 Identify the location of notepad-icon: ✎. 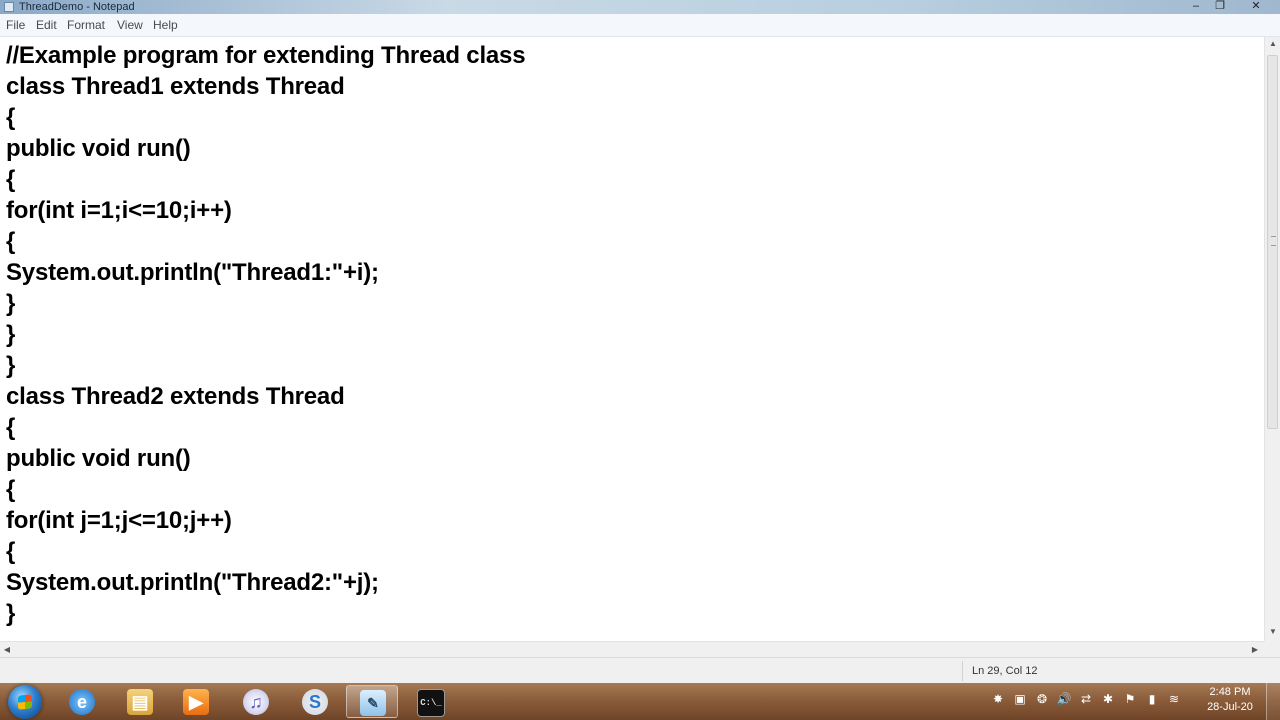
(373, 703).